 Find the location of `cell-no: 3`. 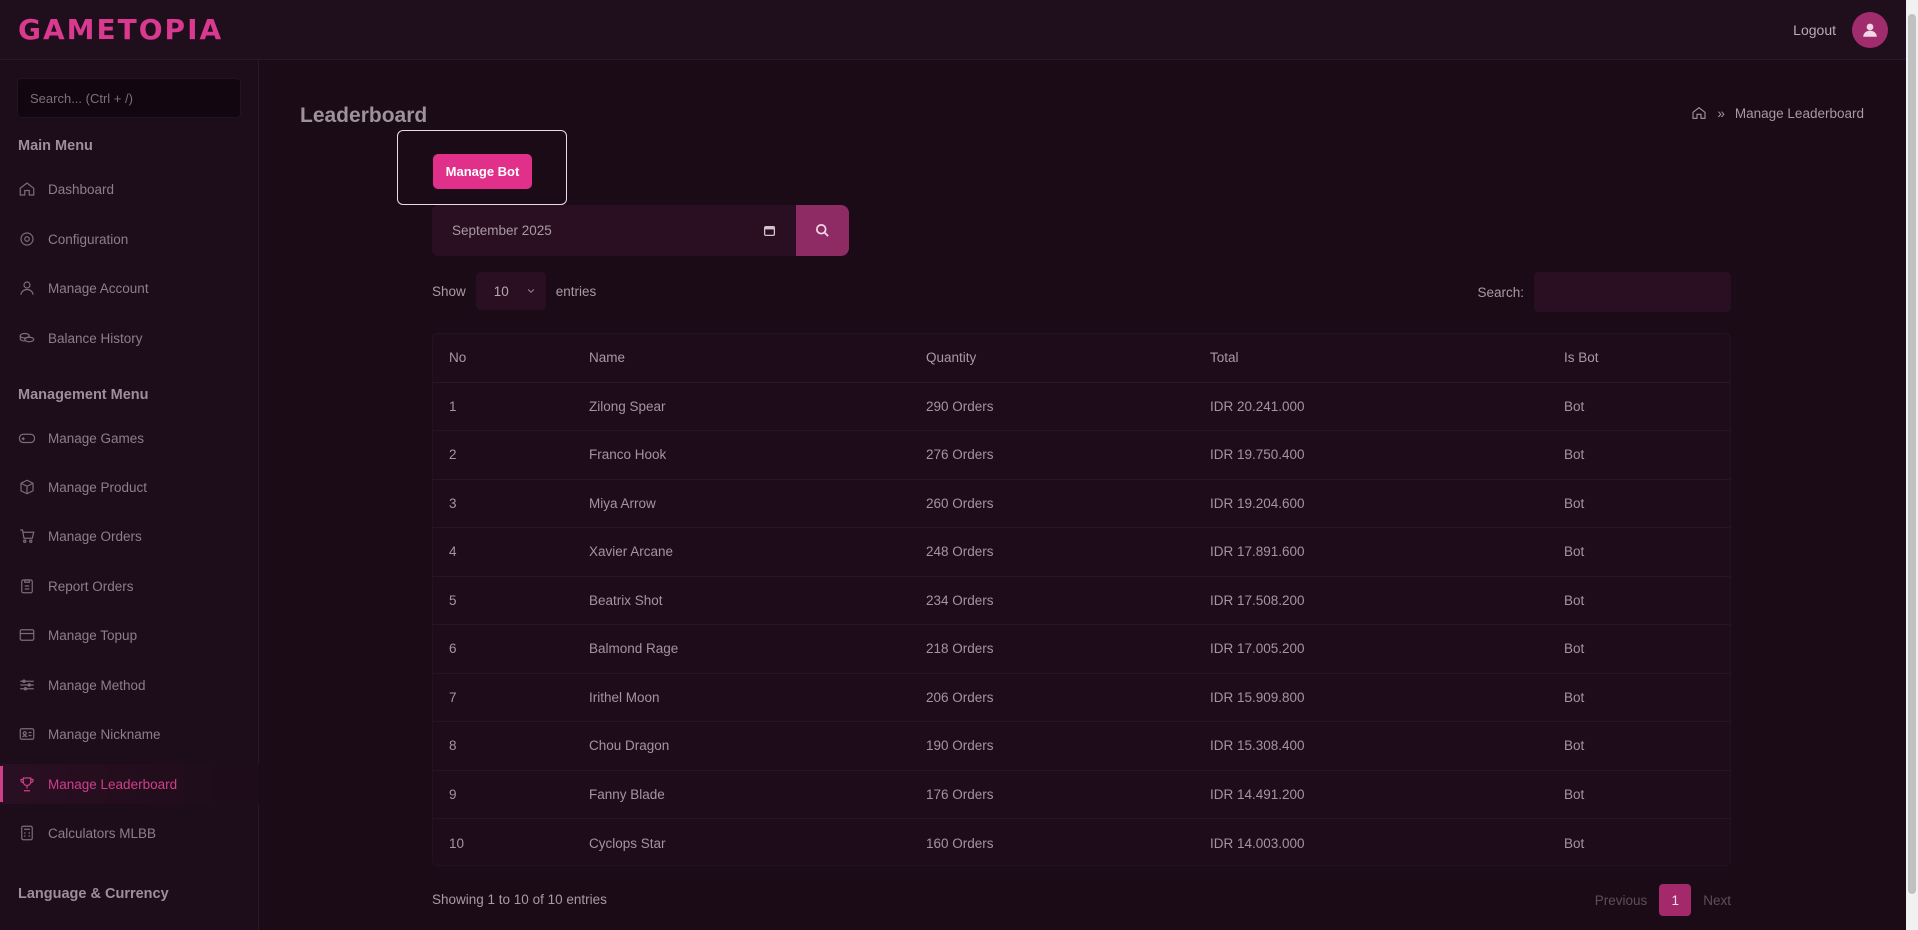

cell-no: 3 is located at coordinates (503, 503).